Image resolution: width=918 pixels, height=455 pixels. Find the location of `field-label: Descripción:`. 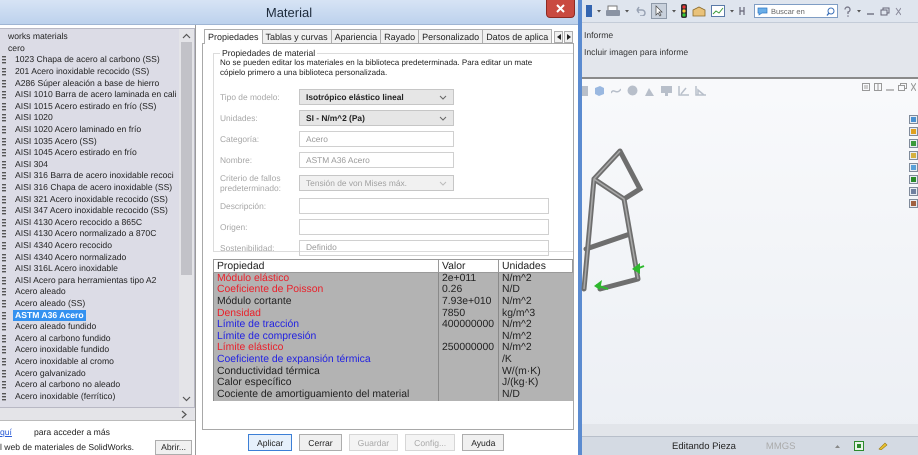

field-label: Descripción: is located at coordinates (244, 206).